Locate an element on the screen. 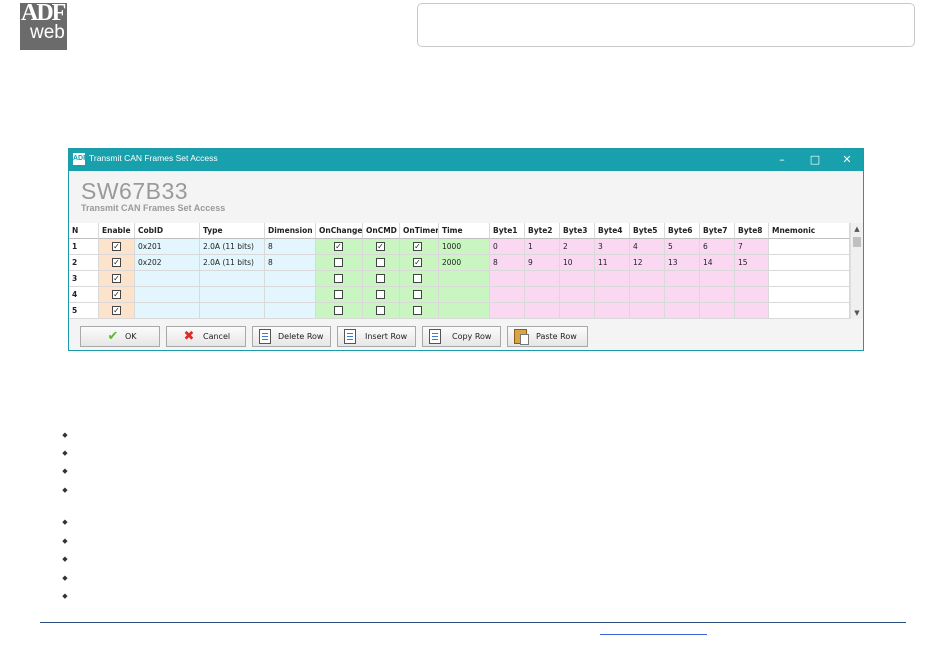 The width and height of the screenshot is (950, 654). cell-byte2: 1 is located at coordinates (542, 247).